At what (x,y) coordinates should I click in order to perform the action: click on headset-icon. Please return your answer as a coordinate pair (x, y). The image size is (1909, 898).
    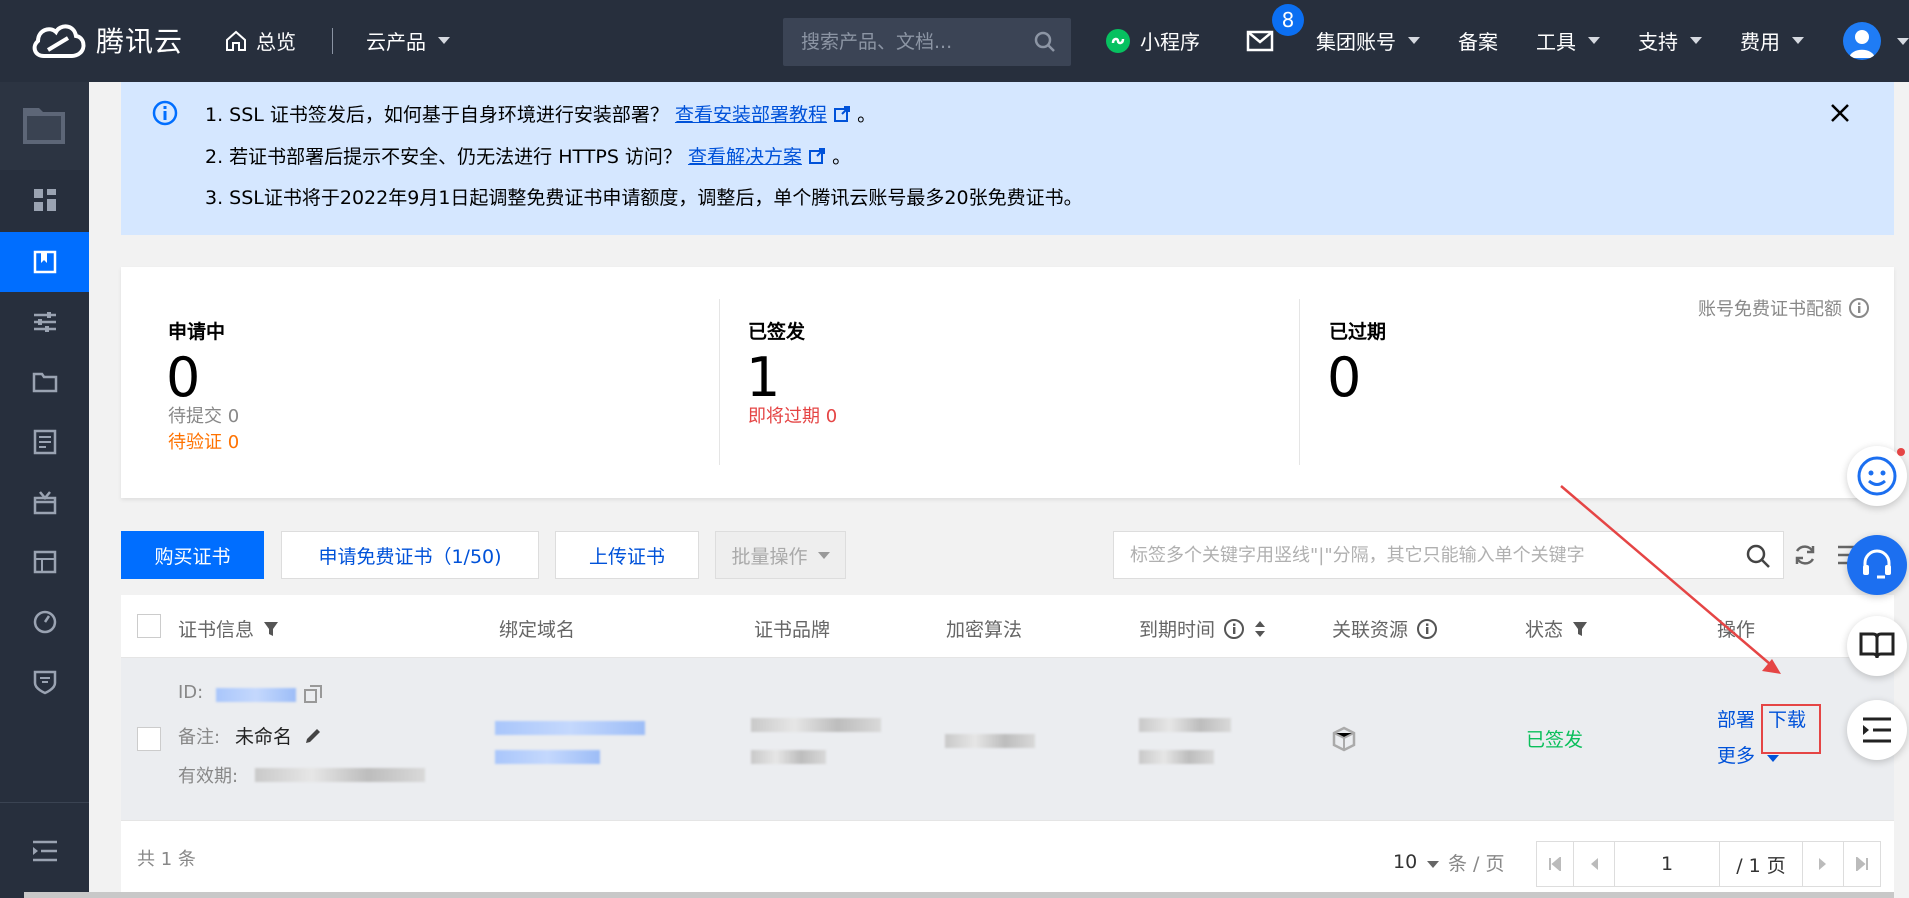
    Looking at the image, I should click on (1877, 564).